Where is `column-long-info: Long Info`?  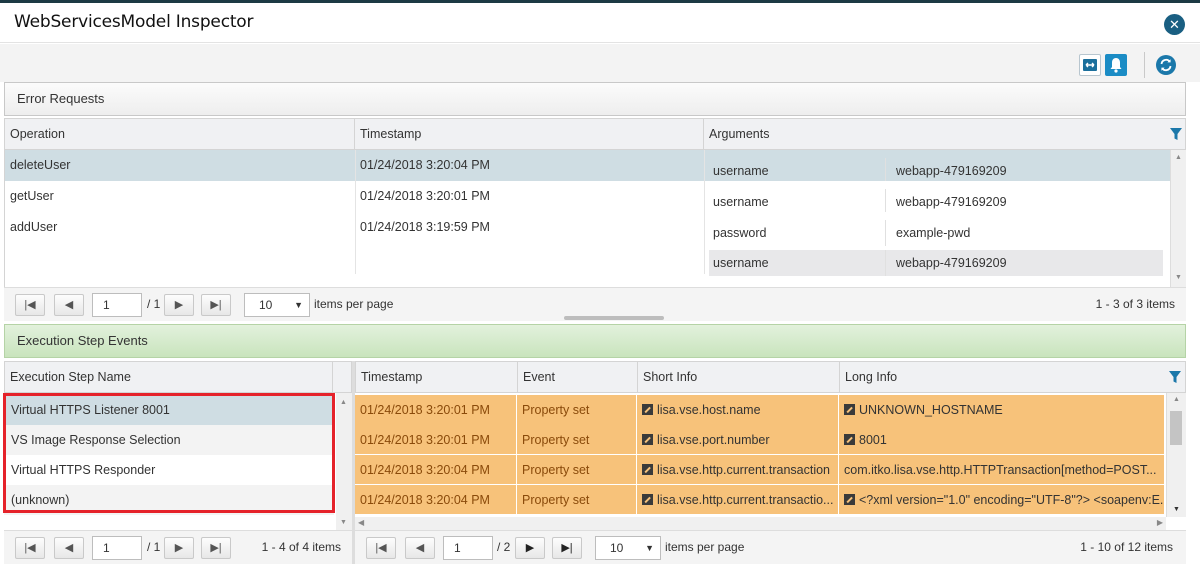 column-long-info: Long Info is located at coordinates (1001, 377).